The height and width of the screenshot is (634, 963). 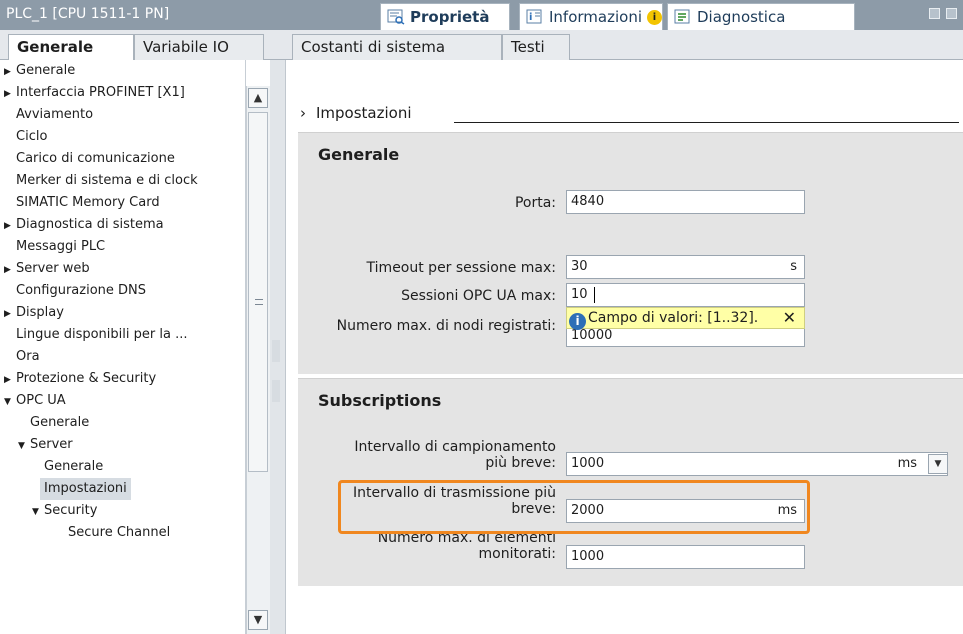 What do you see at coordinates (595, 17) in the screenshot?
I see `tab-info-label: Informazioni` at bounding box center [595, 17].